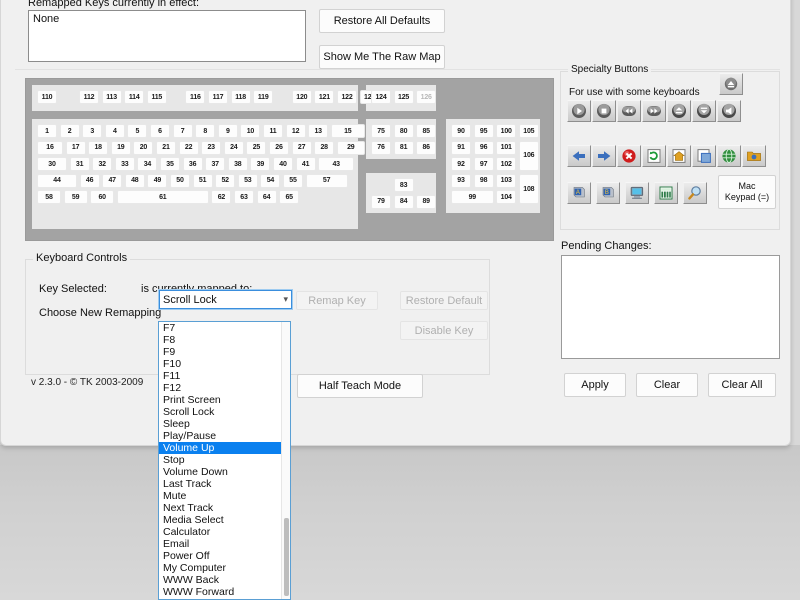 The image size is (800, 600). I want to click on key-93: 93, so click(461, 180).